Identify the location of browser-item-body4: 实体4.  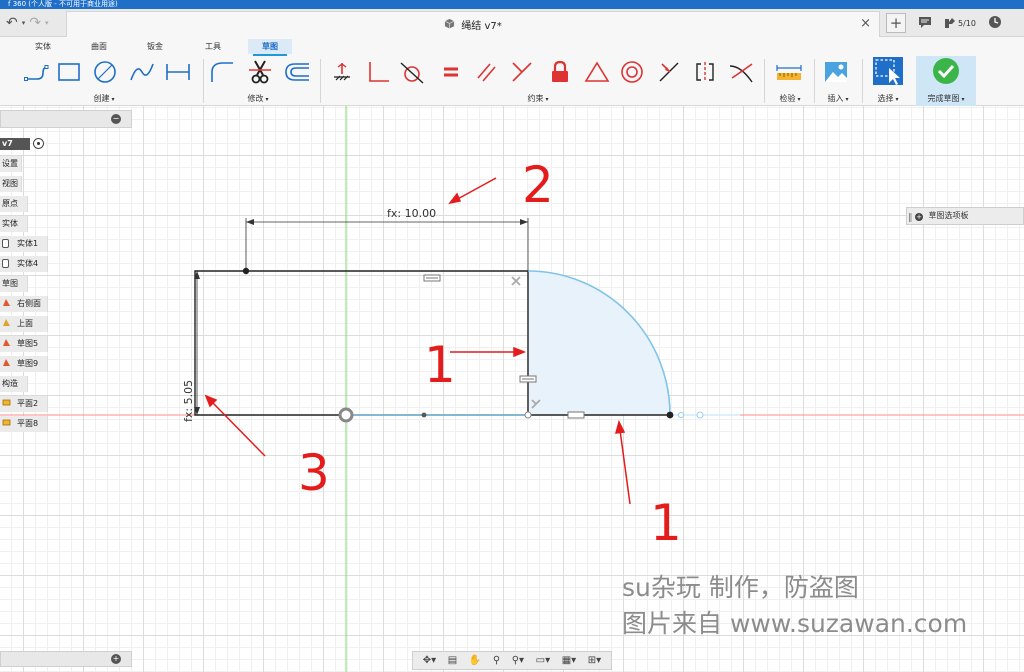
(24, 264).